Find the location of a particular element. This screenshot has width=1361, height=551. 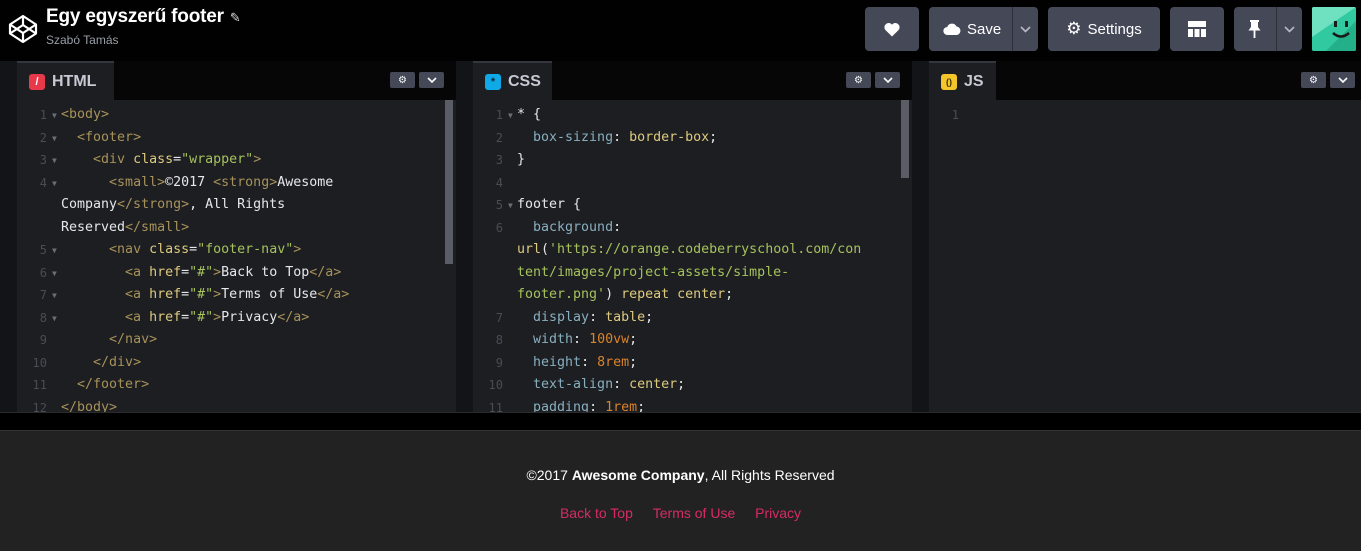

tab-css: * CSS is located at coordinates (512, 80).